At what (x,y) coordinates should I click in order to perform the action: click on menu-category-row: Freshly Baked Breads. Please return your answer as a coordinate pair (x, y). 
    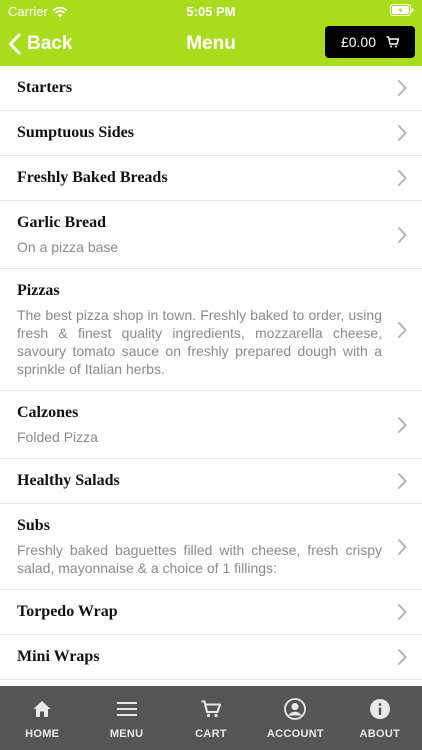
    Looking at the image, I should click on (211, 178).